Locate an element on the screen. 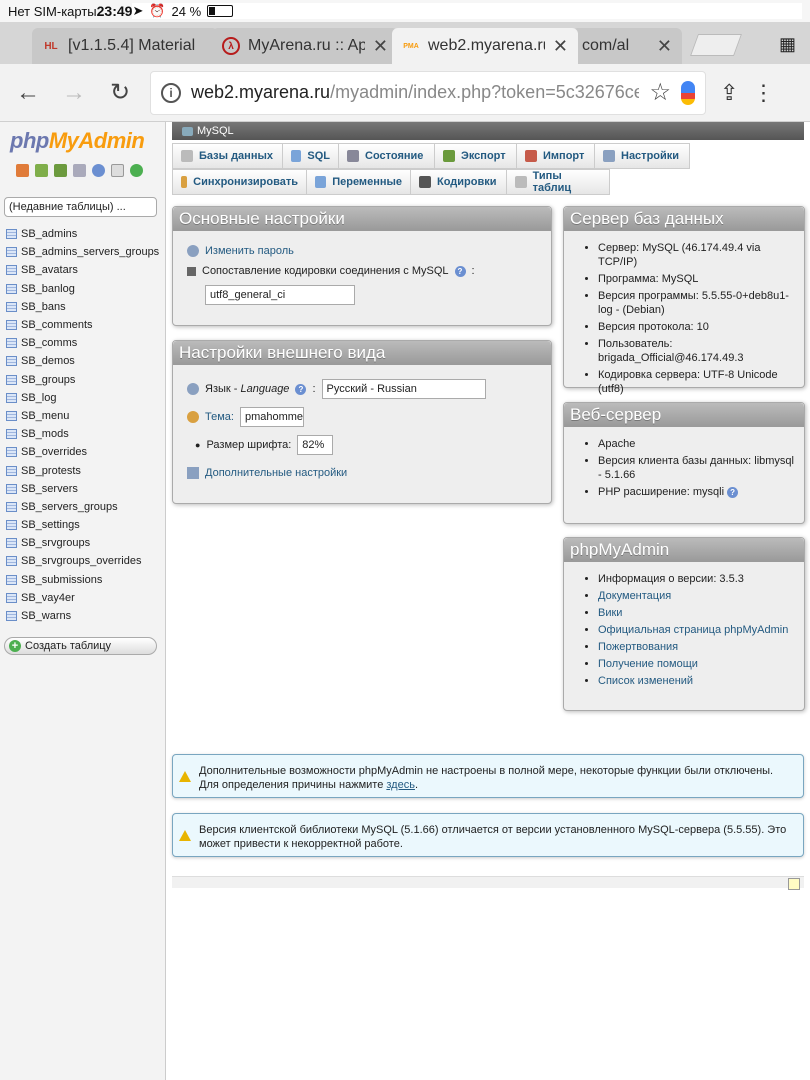 The height and width of the screenshot is (1080, 810). forward-icon: → is located at coordinates (74, 93).